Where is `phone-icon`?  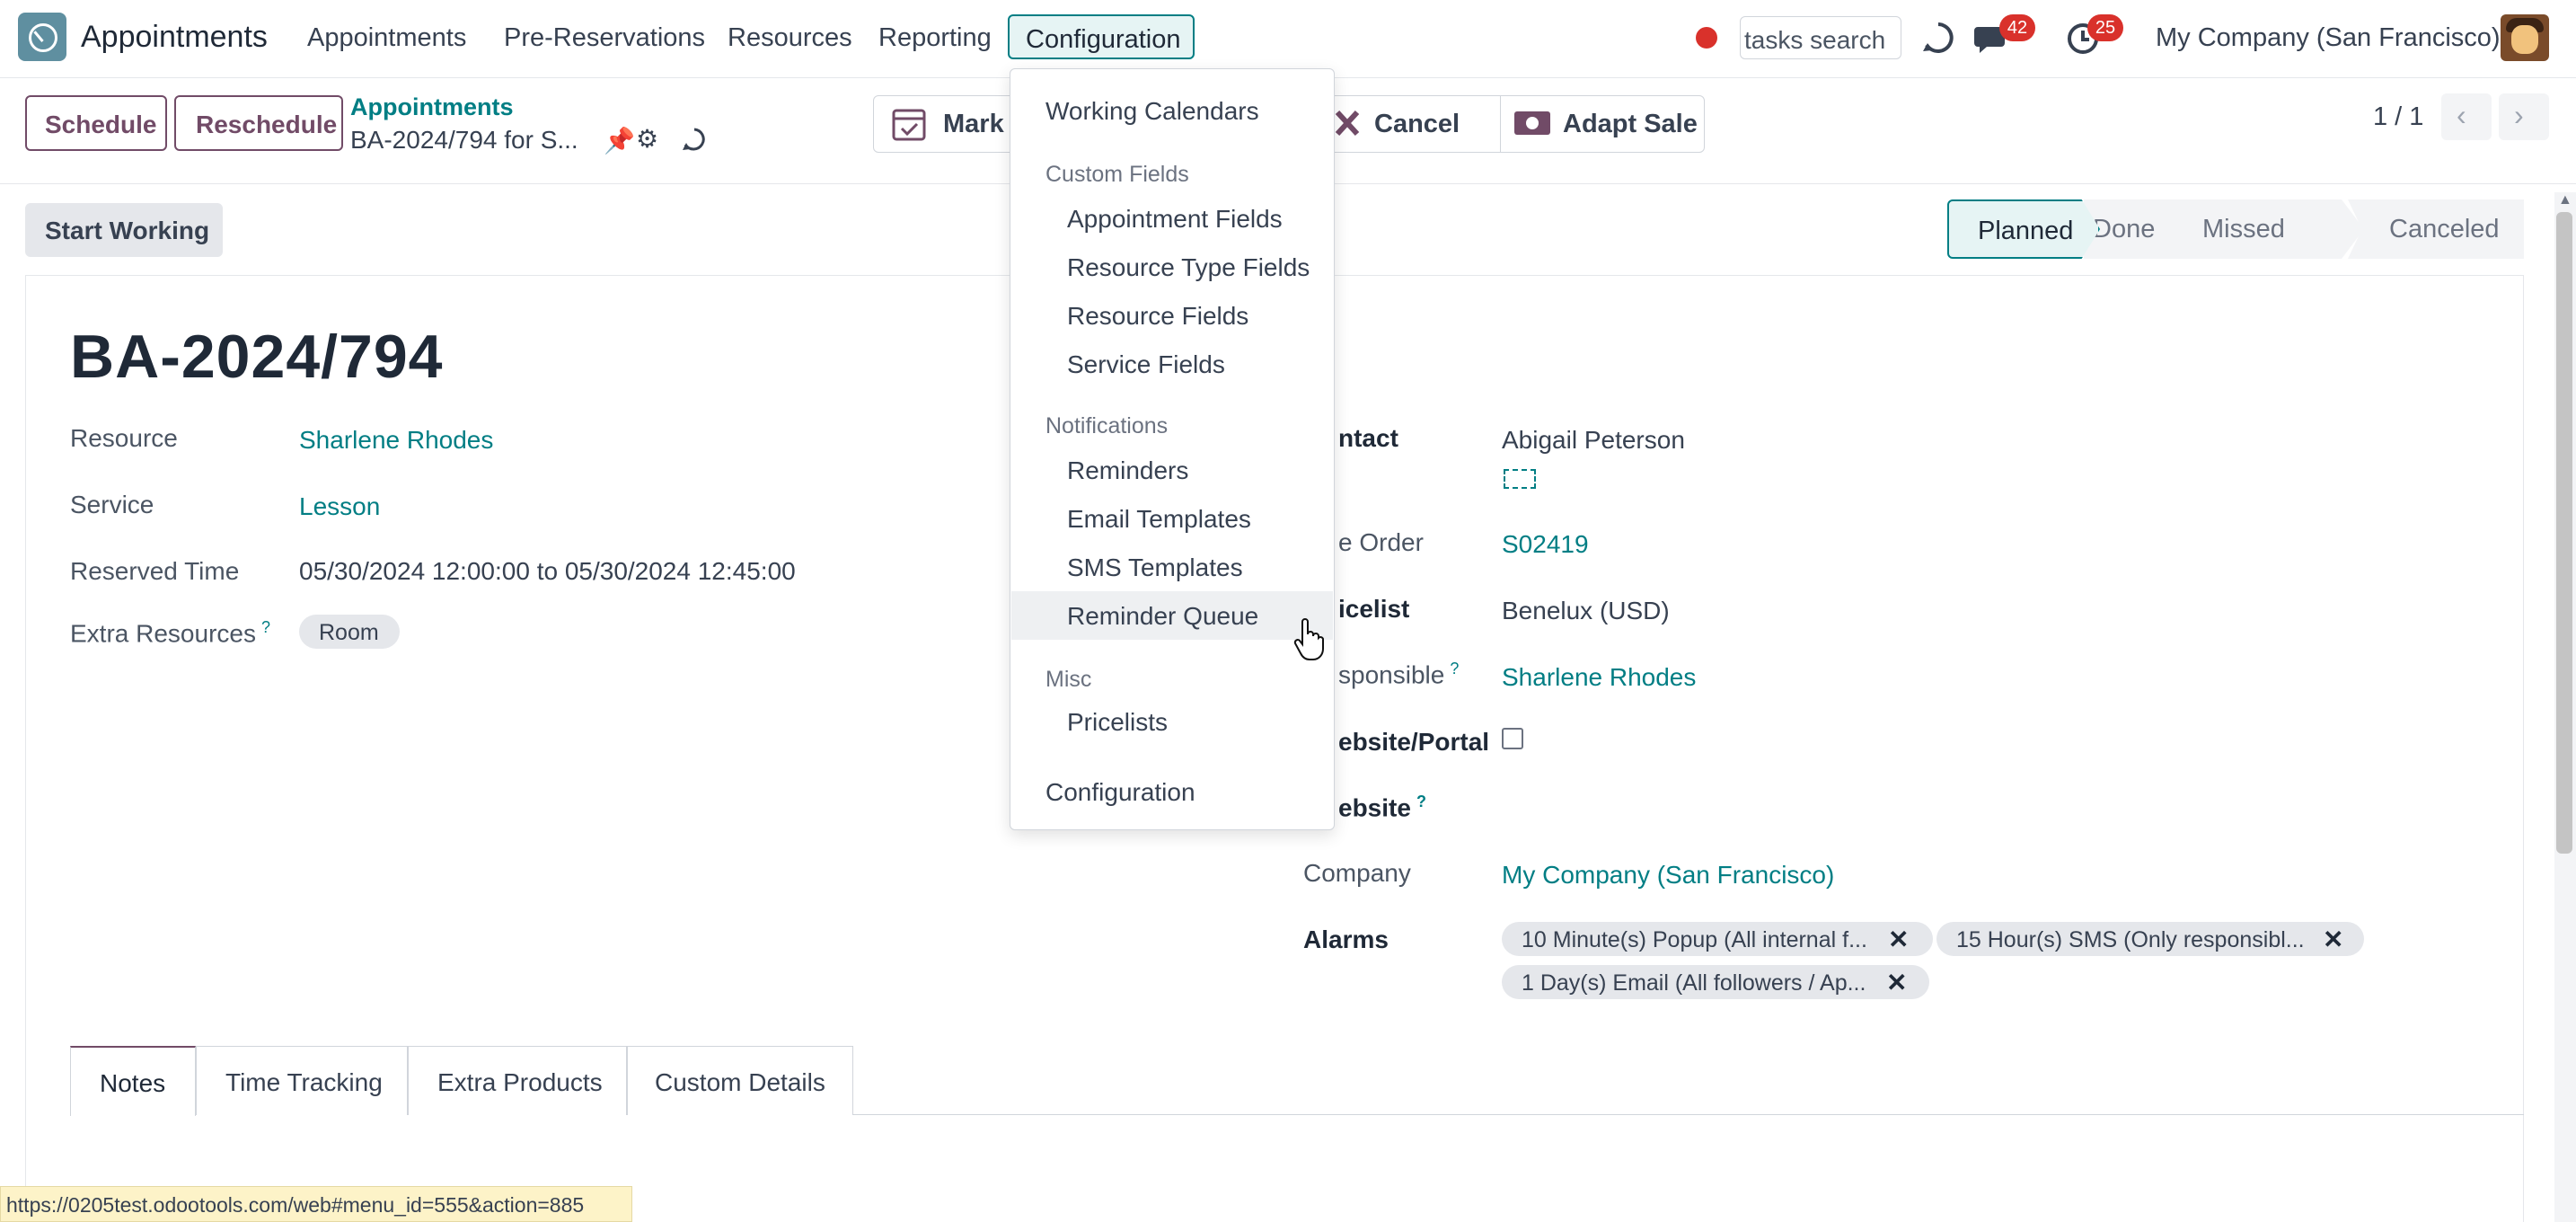
phone-icon is located at coordinates (1520, 479).